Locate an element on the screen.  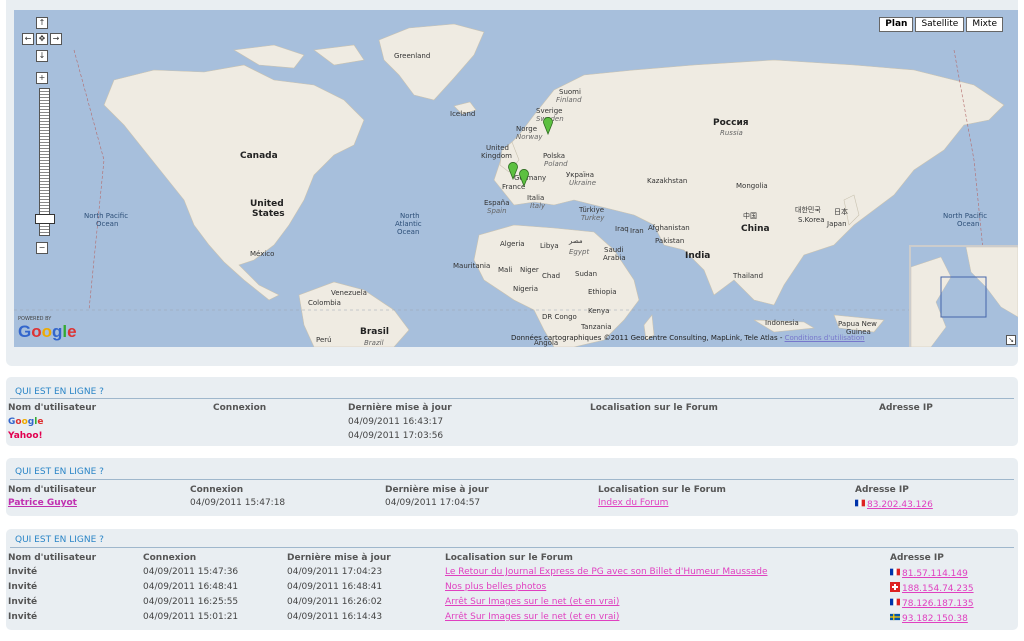
map-type-control: Plan Satellite Mixte is located at coordinates (940, 24).